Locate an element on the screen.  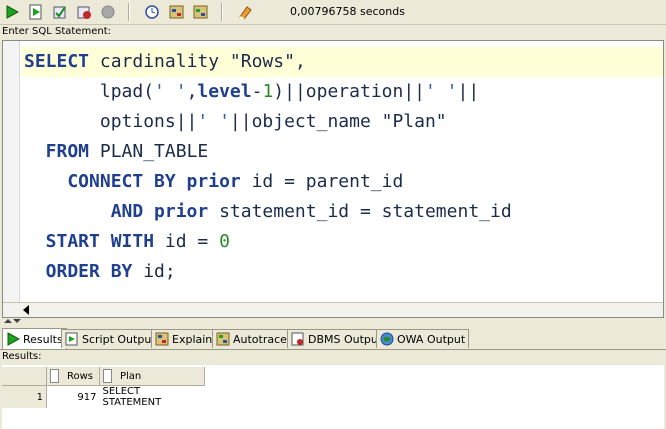
clear-icon is located at coordinates (244, 11).